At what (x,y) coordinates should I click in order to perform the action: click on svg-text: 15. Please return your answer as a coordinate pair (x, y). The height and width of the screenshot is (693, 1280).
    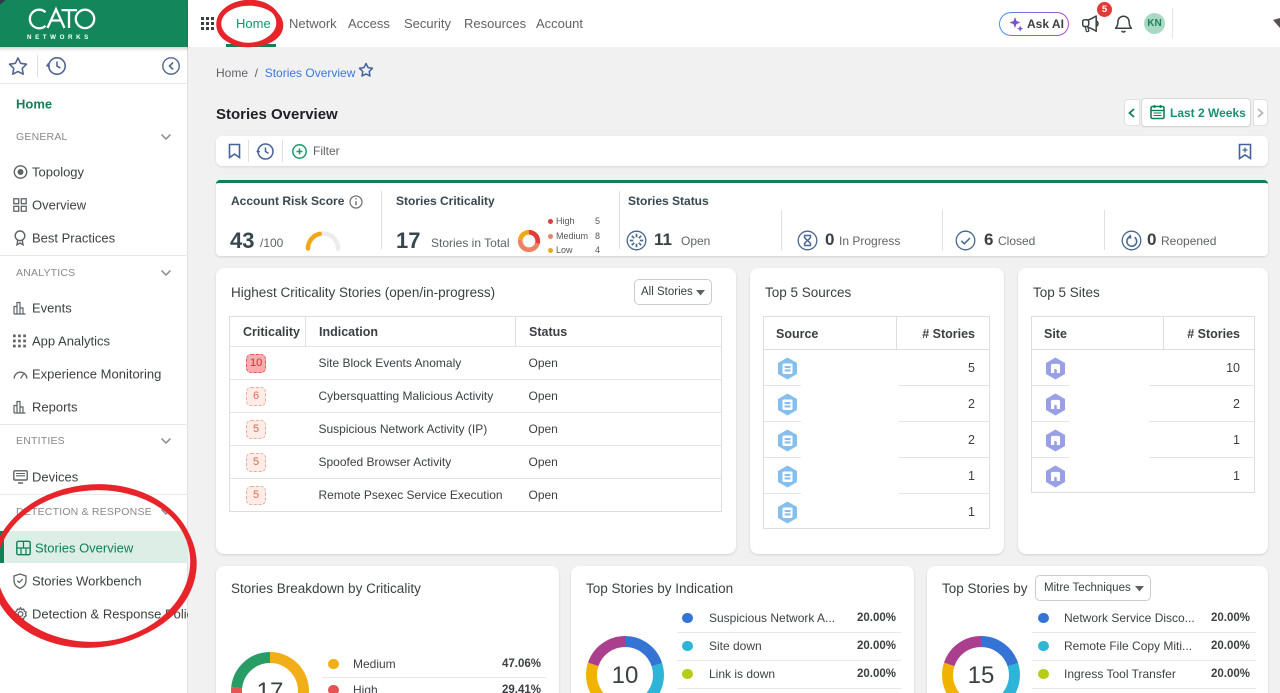
    Looking at the image, I should click on (981, 675).